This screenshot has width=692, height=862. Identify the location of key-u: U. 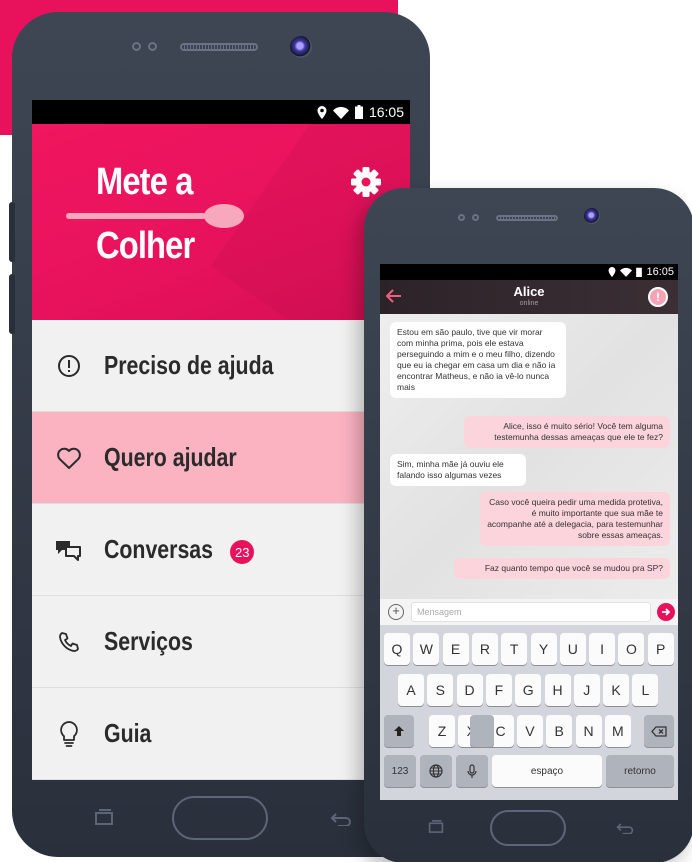
(572, 649).